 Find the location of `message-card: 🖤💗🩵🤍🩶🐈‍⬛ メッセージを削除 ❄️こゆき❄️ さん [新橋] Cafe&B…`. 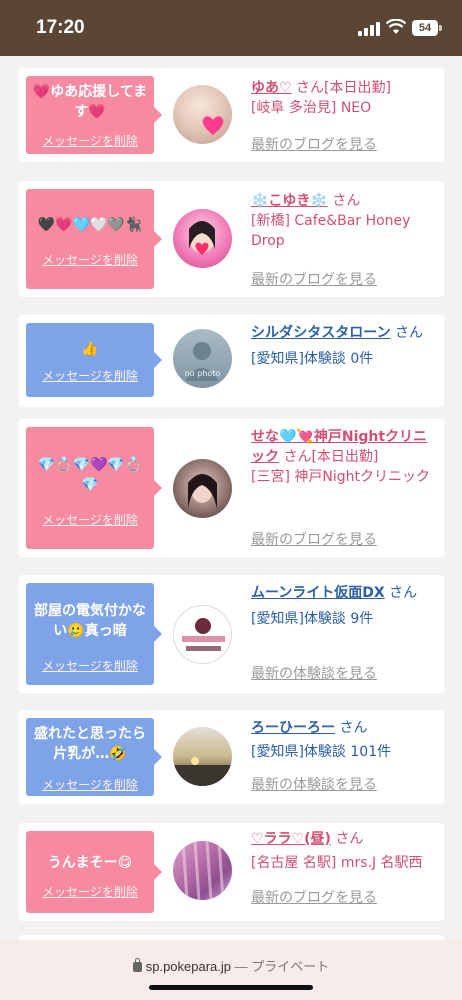

message-card: 🖤💗🩵🤍🩶🐈‍⬛ メッセージを削除 ❄️こゆき❄️ さん [新橋] Cafe&B… is located at coordinates (231, 239).